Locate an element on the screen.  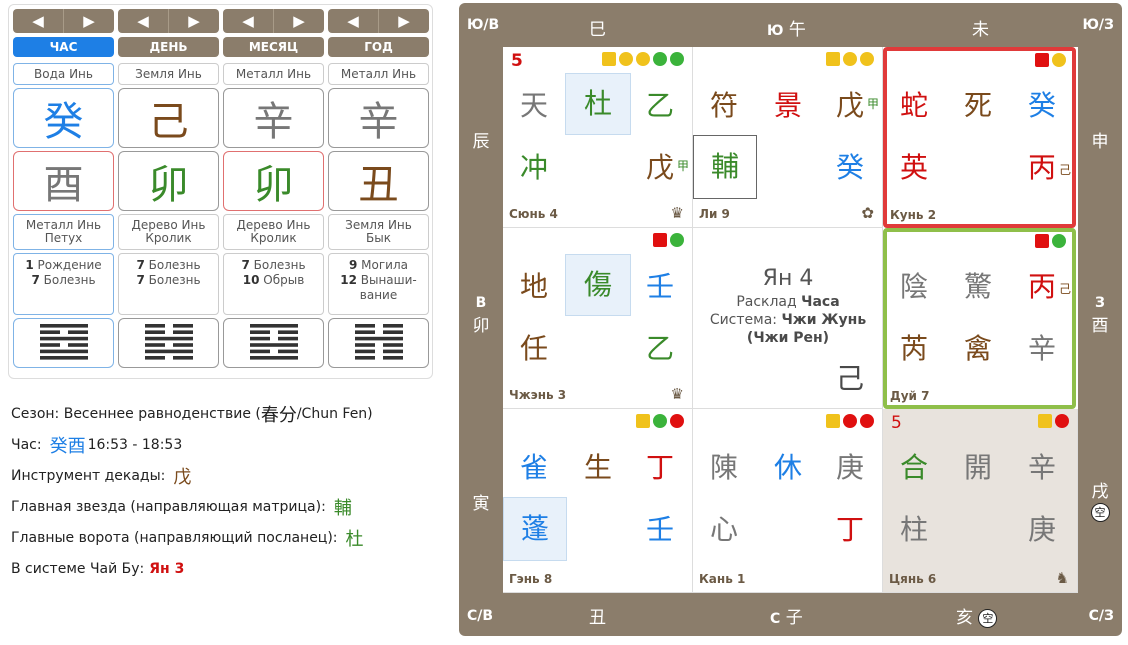
month-branch: 卯 is located at coordinates (273, 181).